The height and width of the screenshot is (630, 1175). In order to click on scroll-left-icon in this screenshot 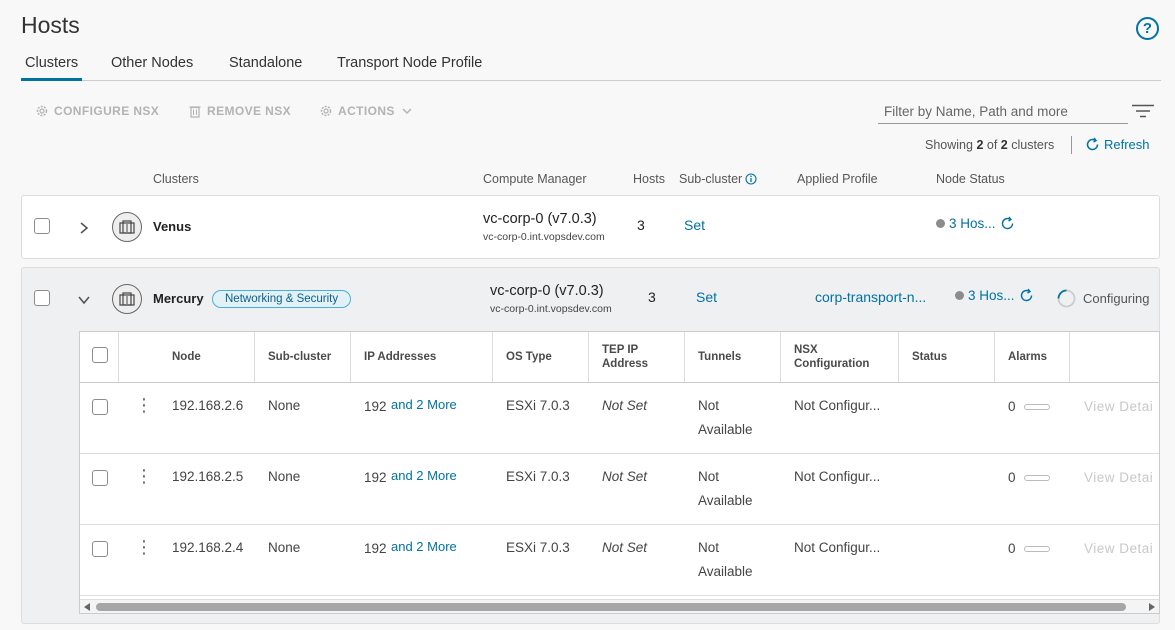, I will do `click(87, 607)`.